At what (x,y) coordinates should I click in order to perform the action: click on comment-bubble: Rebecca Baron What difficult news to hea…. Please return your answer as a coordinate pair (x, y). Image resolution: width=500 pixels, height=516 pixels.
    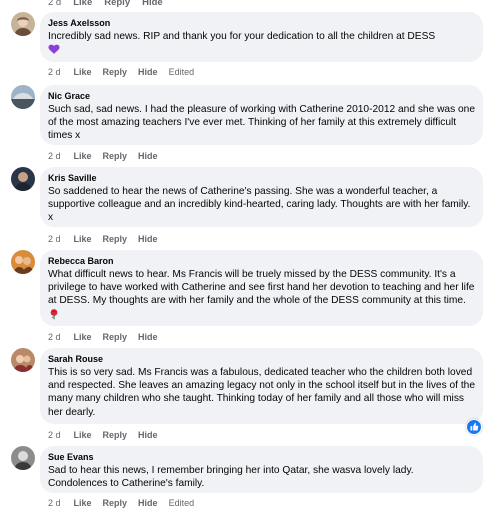
    Looking at the image, I should click on (261, 288).